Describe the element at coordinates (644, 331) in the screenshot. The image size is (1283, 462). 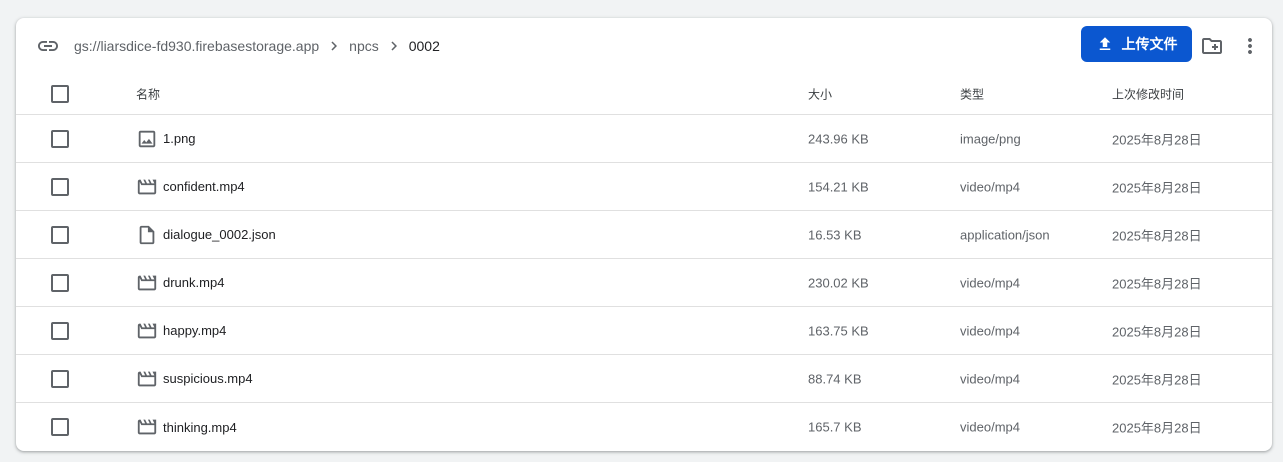
I see `table-row: happy.mp4 163.75 KB video/mp4 2025年8月28日` at that location.